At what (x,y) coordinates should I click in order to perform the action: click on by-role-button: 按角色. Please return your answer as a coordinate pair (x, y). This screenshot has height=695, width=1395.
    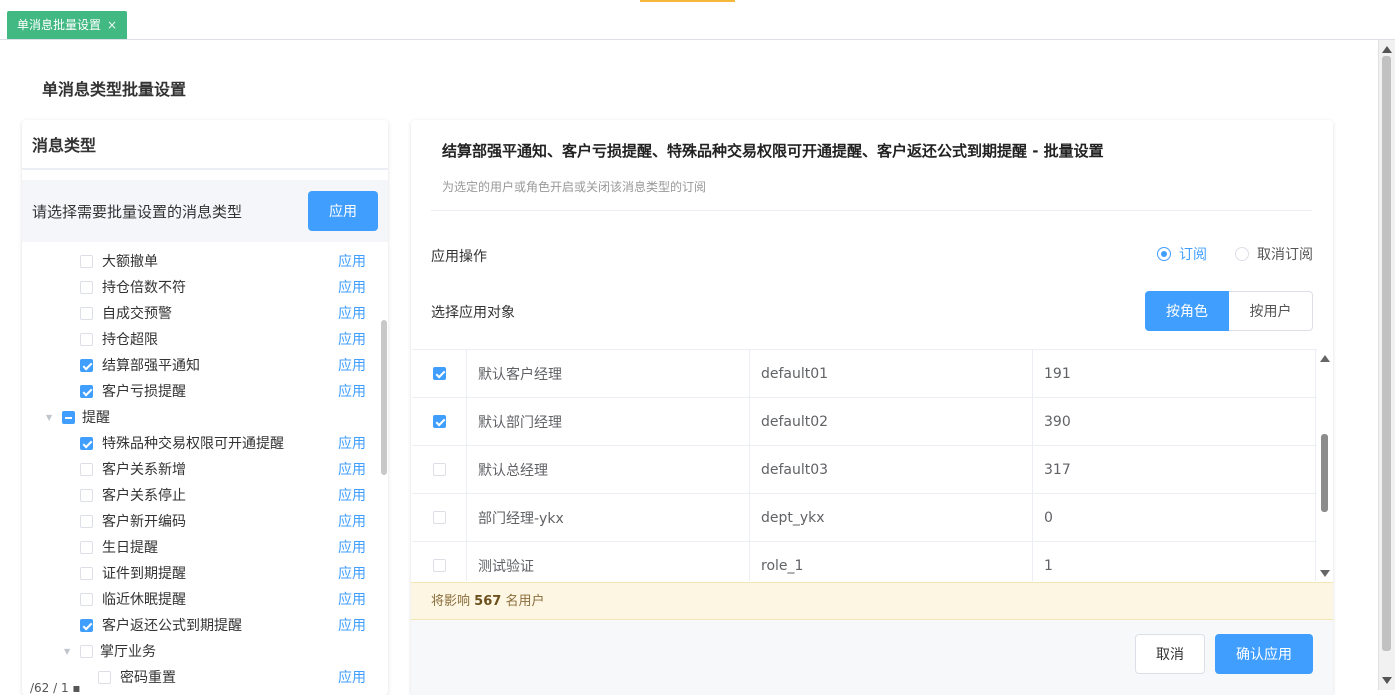
    Looking at the image, I should click on (1187, 311).